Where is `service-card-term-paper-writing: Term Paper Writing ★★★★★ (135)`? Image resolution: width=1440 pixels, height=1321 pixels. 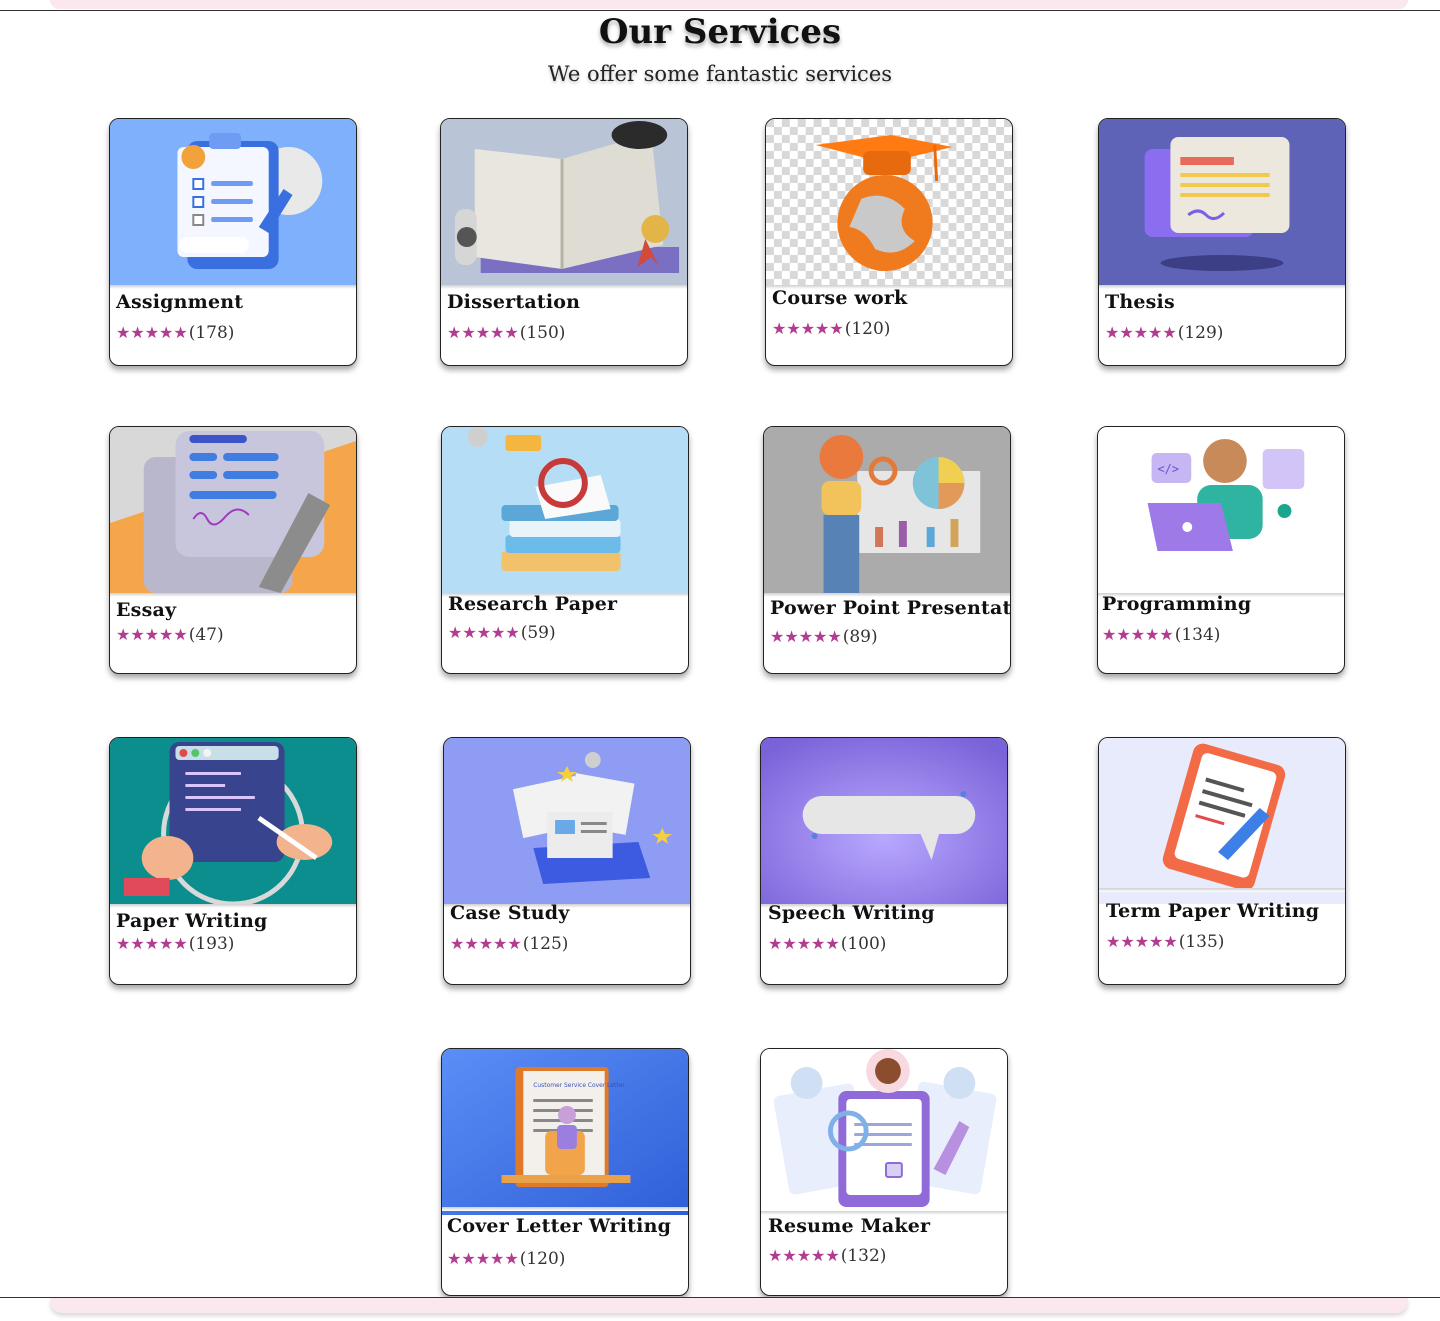 service-card-term-paper-writing: Term Paper Writing ★★★★★ (135) is located at coordinates (1222, 861).